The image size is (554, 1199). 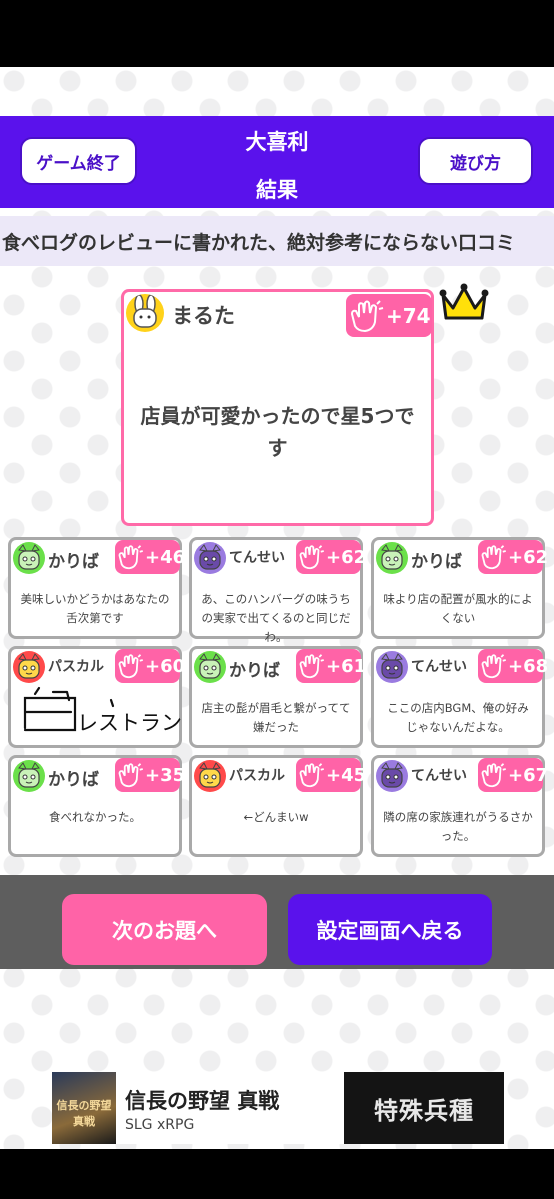 I want to click on score-badge: +46, so click(x=150, y=557).